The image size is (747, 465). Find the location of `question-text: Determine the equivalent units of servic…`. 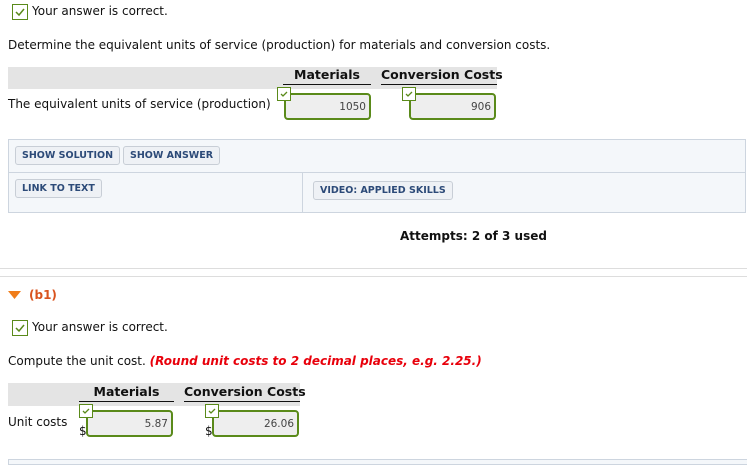

question-text: Determine the equivalent units of servic… is located at coordinates (279, 45).